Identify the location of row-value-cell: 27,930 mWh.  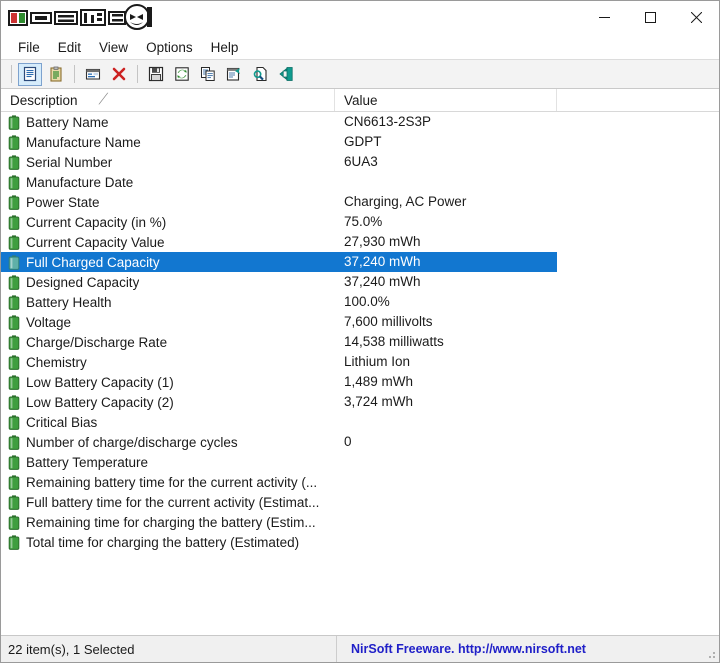
(382, 241).